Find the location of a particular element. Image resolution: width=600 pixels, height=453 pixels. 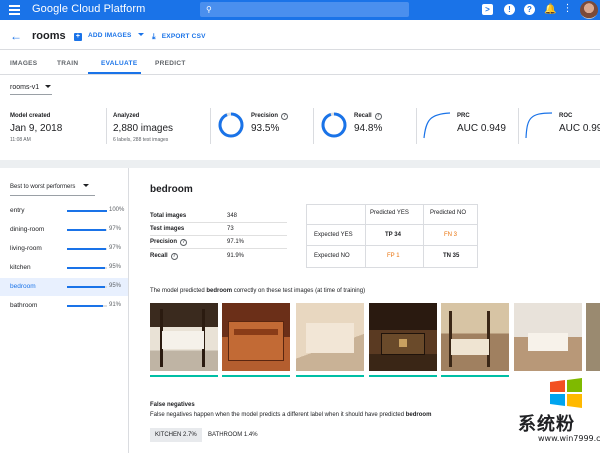

model-select-underline is located at coordinates (31, 94).